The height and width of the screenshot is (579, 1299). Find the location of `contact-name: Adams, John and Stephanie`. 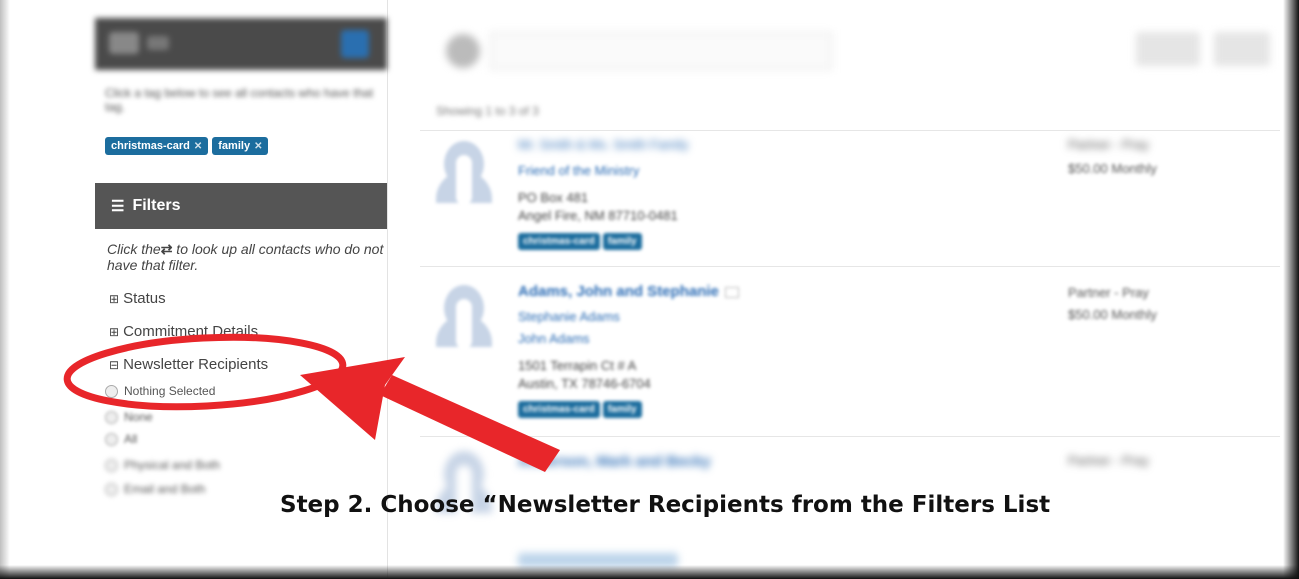

contact-name: Adams, John and Stephanie is located at coordinates (628, 291).